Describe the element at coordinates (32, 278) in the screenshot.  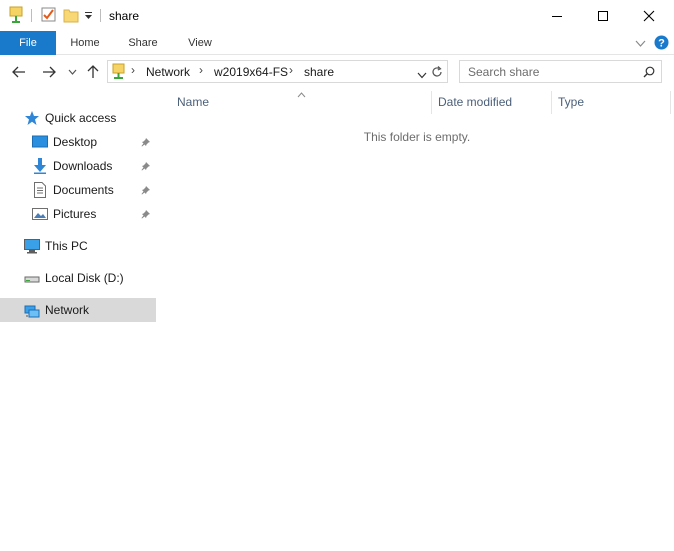
I see `drive-icon` at that location.